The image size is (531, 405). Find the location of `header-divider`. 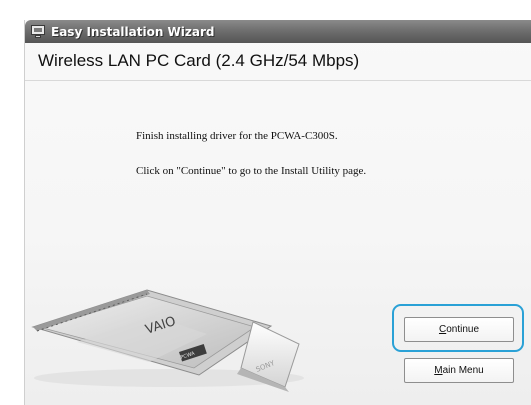

header-divider is located at coordinates (278, 80).